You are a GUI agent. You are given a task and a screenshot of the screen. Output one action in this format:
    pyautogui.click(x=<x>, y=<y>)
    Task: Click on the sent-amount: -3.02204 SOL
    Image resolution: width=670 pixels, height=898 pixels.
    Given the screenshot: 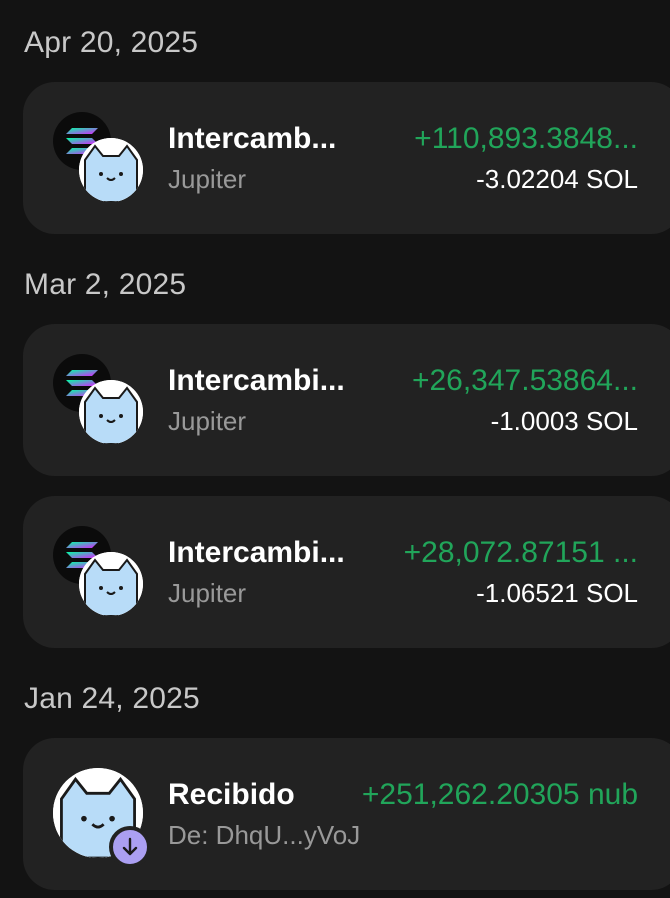 What is the action you would take?
    pyautogui.click(x=557, y=179)
    